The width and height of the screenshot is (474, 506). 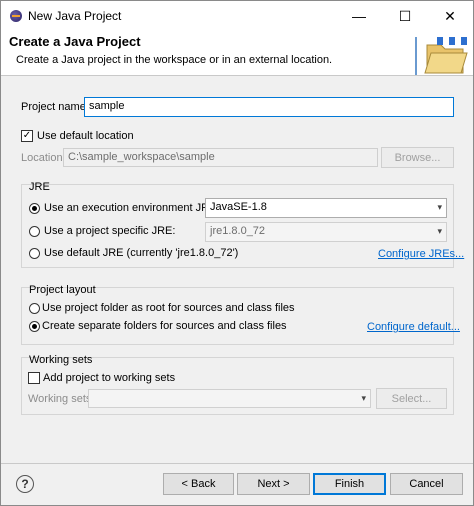 I want to click on jre-env-select: JavaSE-1.8 ▾, so click(x=326, y=208).